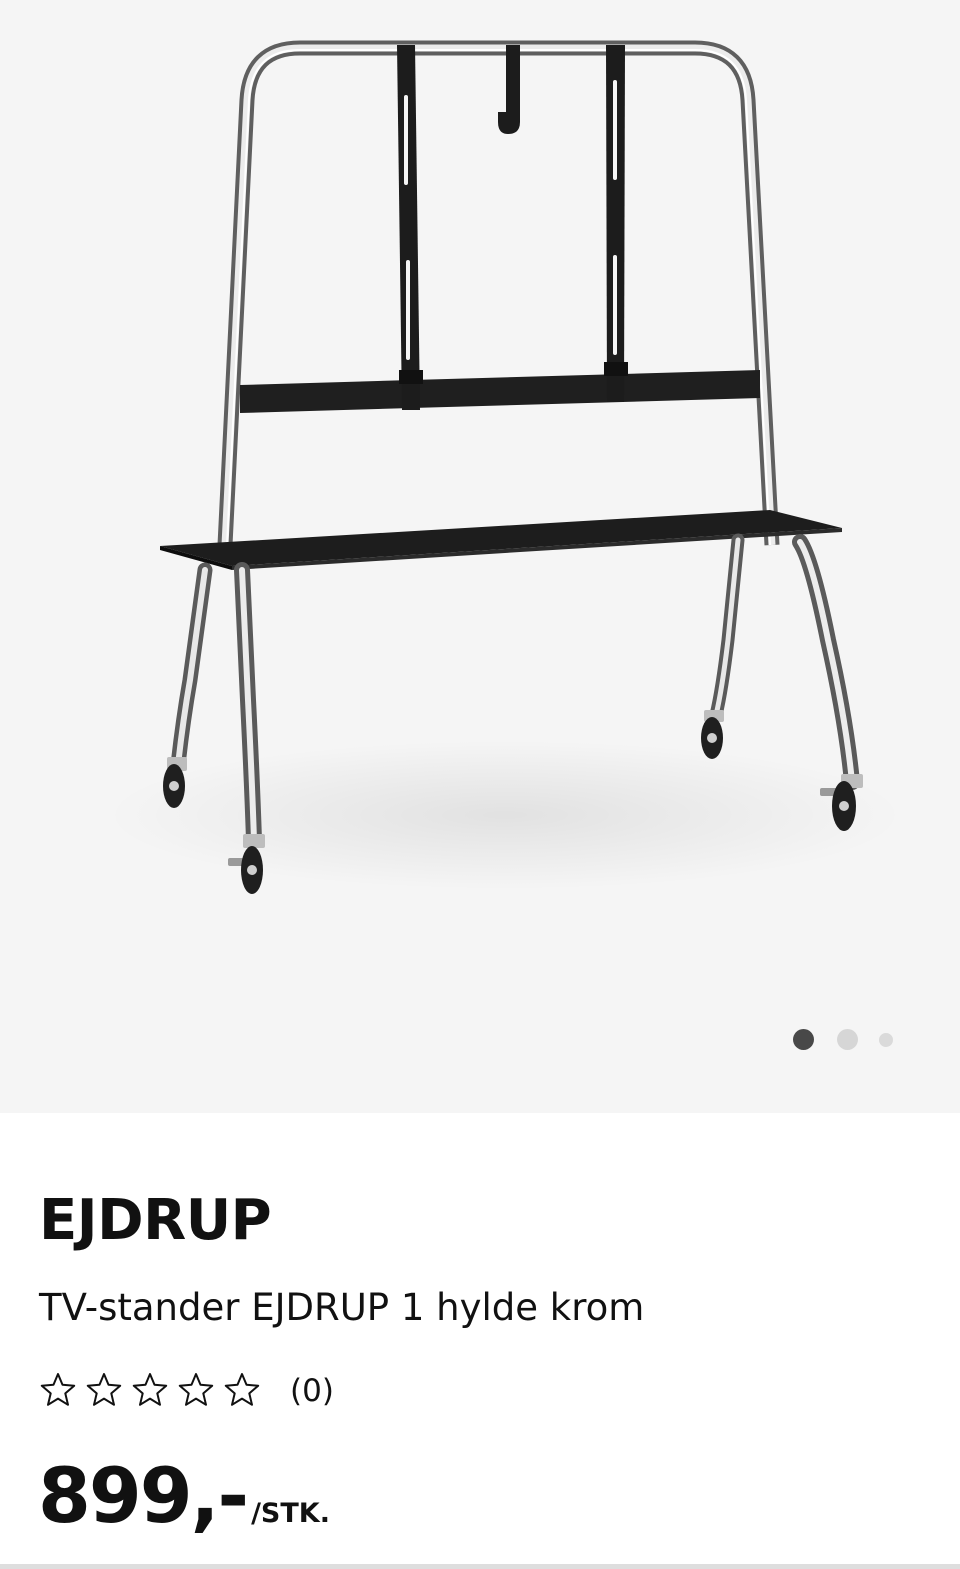 This screenshot has height=1569, width=960. Describe the element at coordinates (342, 1307) in the screenshot. I see `product-description: TV-stander EJDRUP 1 hylde krom` at that location.